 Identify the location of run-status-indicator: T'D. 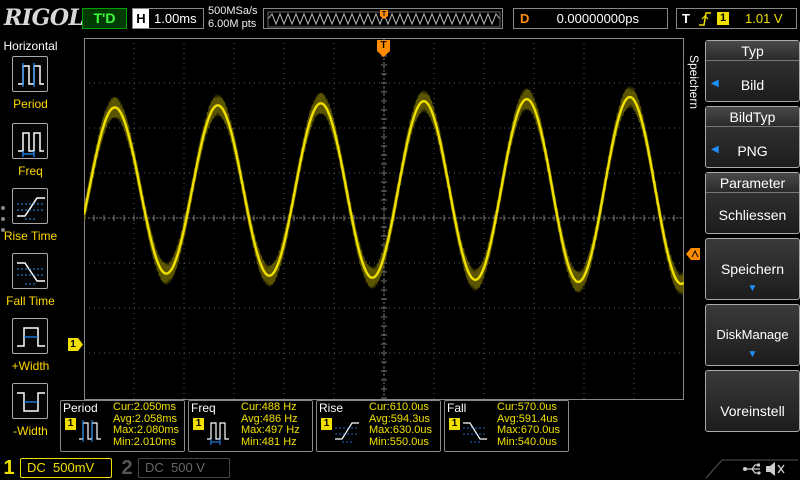
(104, 18).